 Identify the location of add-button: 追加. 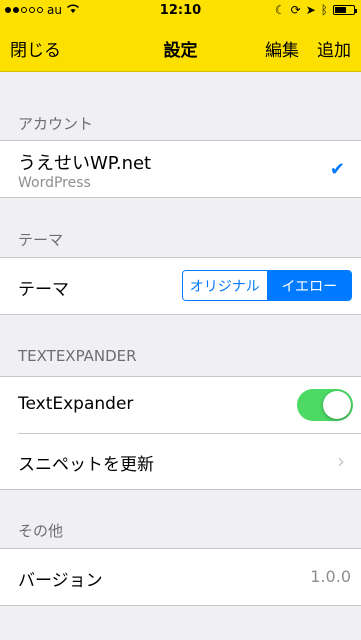
(334, 48).